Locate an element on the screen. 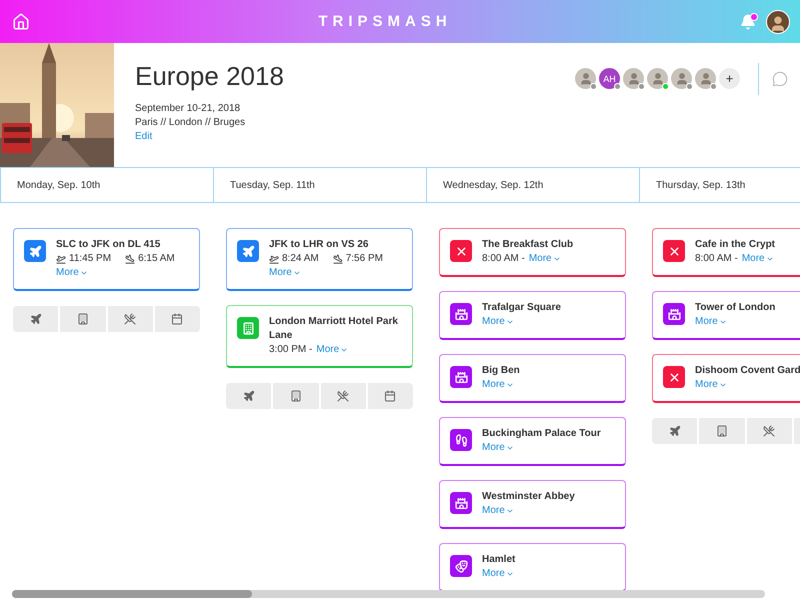 The width and height of the screenshot is (800, 600). food-card: The Breakfast Club 8:00 AM - More is located at coordinates (532, 252).